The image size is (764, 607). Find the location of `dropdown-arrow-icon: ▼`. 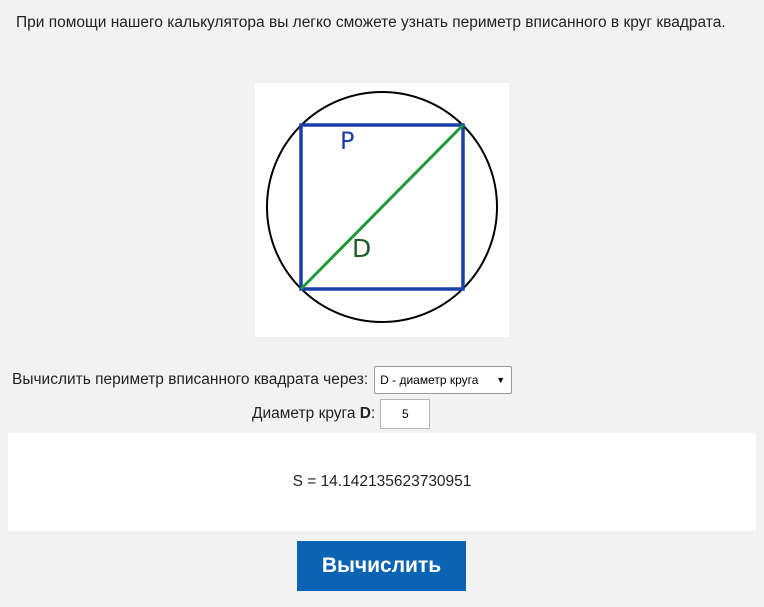

dropdown-arrow-icon: ▼ is located at coordinates (501, 380).